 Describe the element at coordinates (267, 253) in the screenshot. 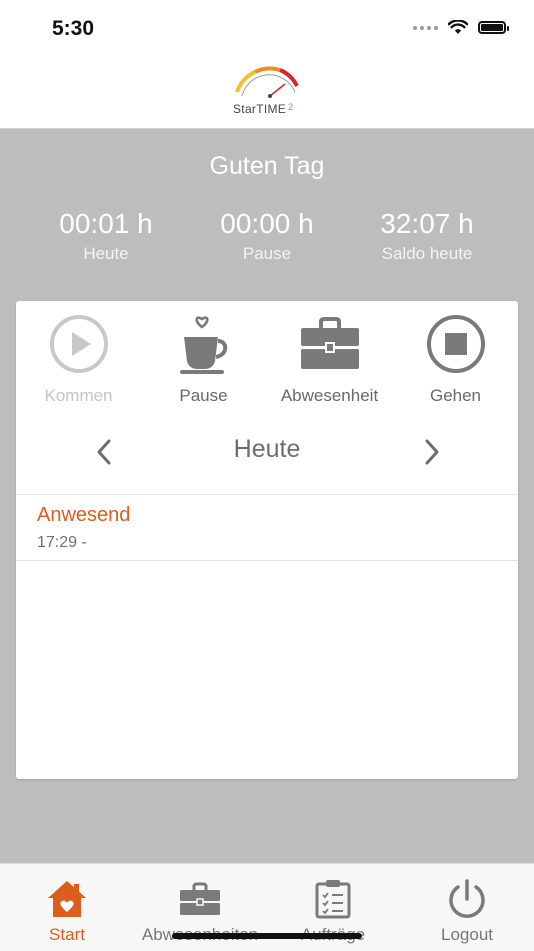

I see `stat-label: Pause` at that location.